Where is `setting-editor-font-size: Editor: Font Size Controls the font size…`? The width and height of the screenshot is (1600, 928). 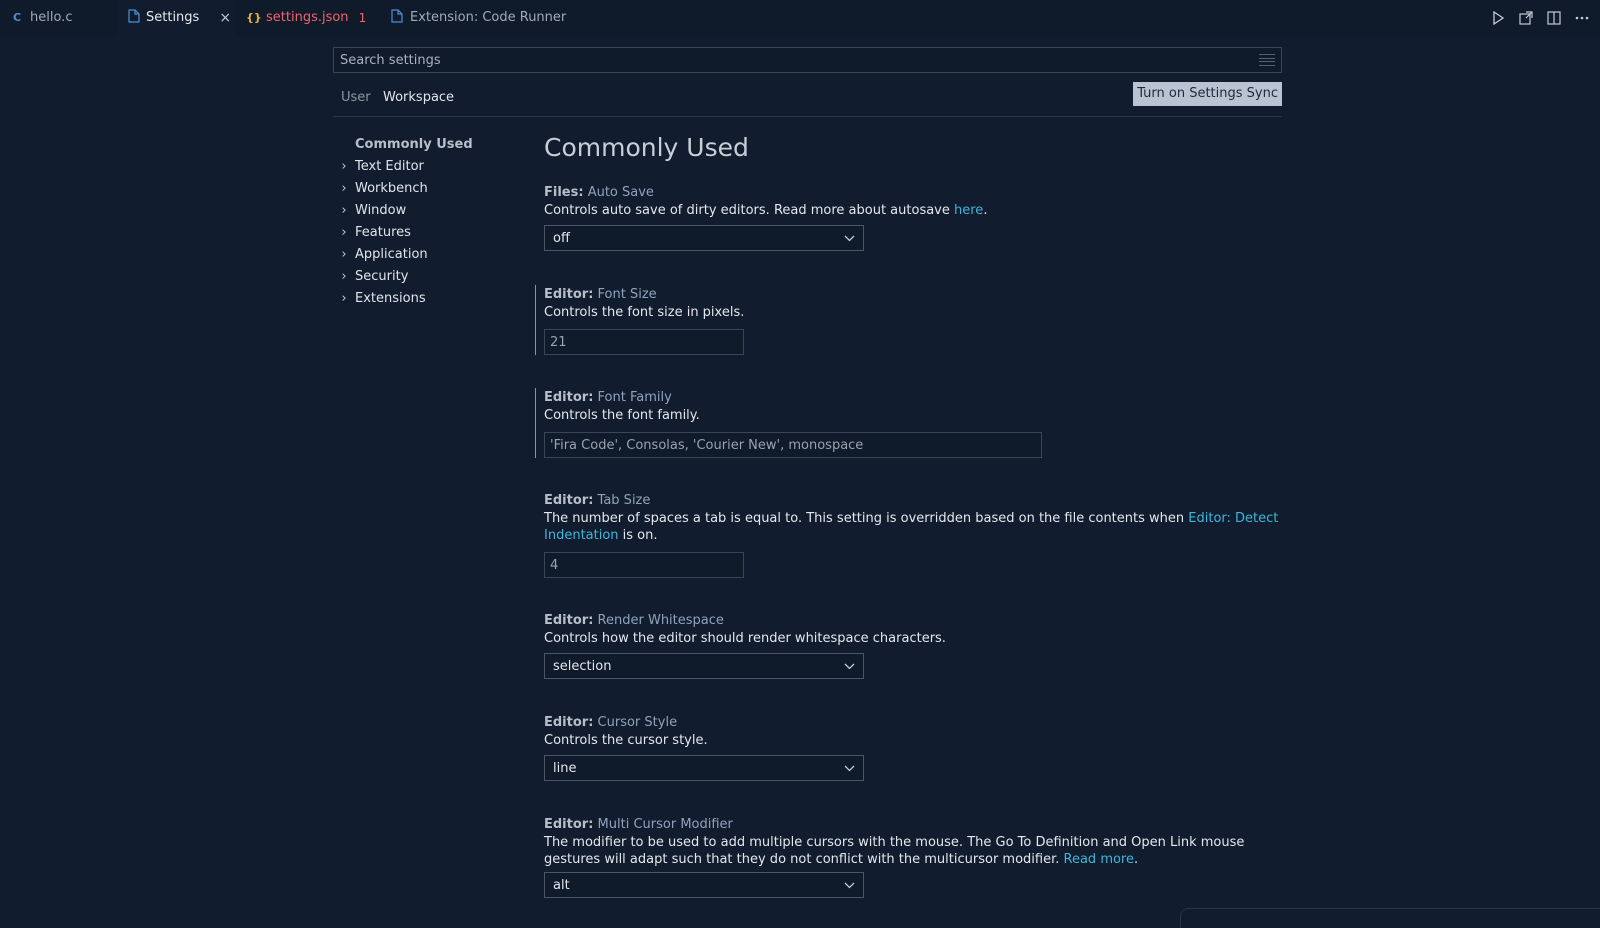
setting-editor-font-size: Editor: Font Size Controls the font size… is located at coordinates (909, 320).